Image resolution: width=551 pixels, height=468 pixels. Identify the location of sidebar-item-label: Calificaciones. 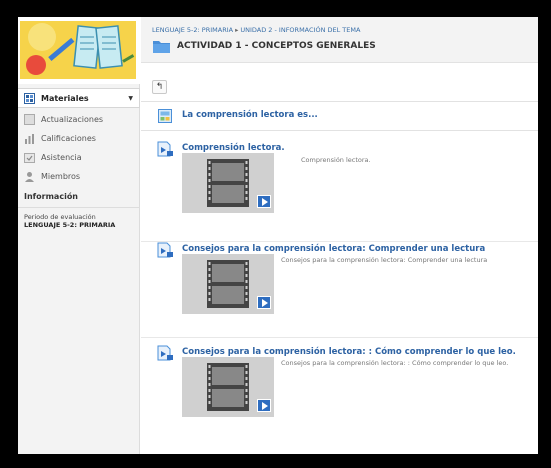
(68, 138).